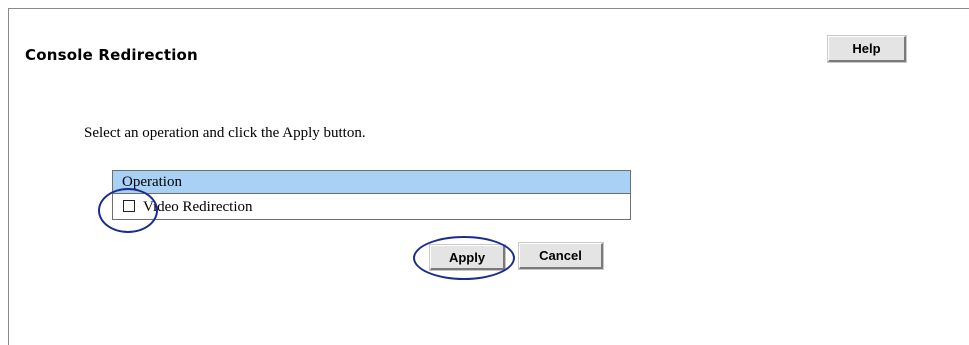 The width and height of the screenshot is (969, 345). What do you see at coordinates (867, 49) in the screenshot?
I see `help-button: Help` at bounding box center [867, 49].